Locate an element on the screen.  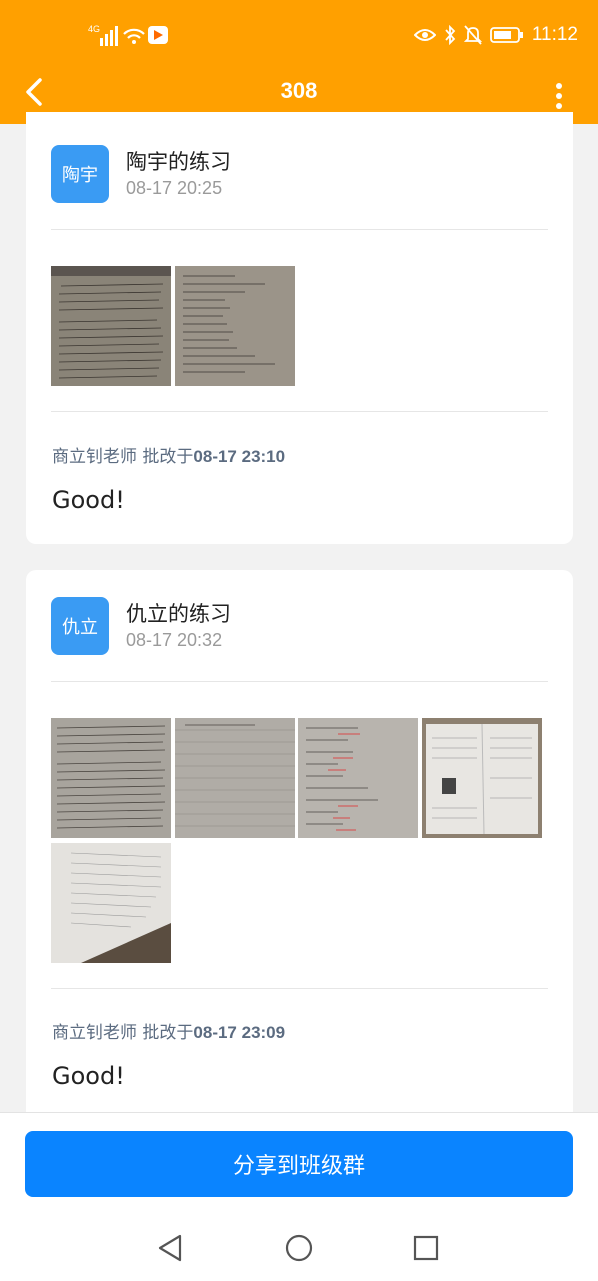
signal-wifi-icon: 4G is located at coordinates (128, 35).